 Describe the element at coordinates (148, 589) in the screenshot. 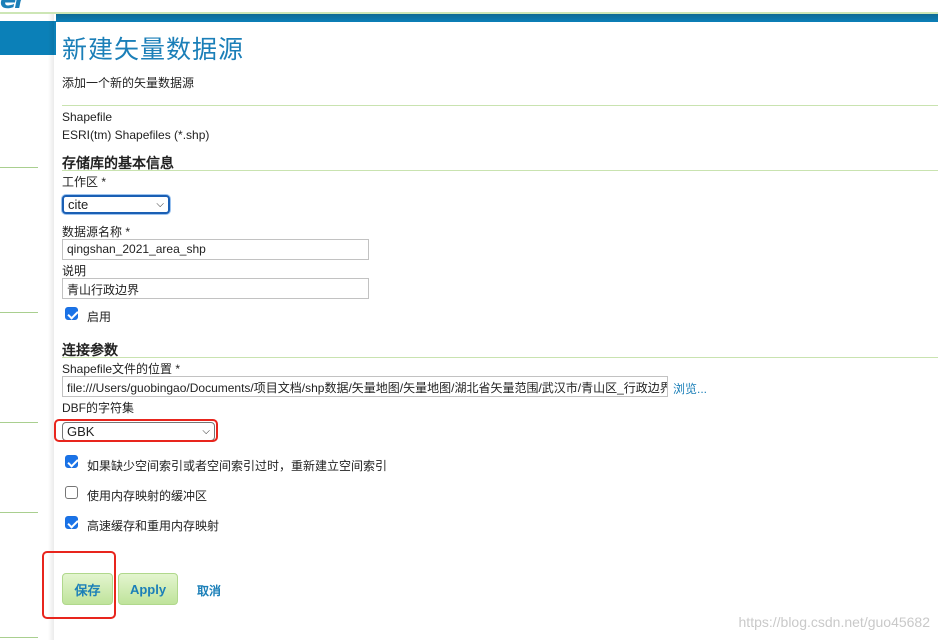

I see `apply-button: Apply` at that location.